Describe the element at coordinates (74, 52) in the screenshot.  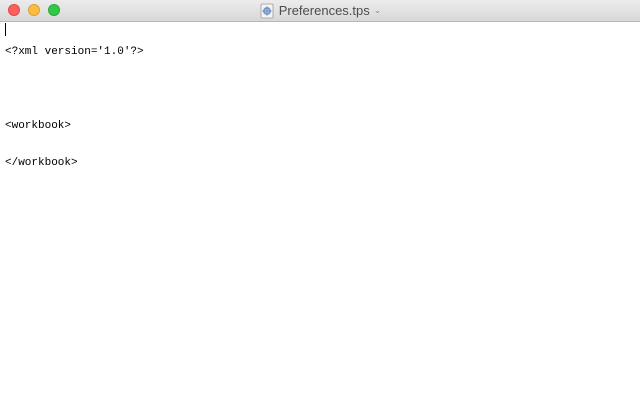
I see `editor-line: <?xml version='1.0'?>` at that location.